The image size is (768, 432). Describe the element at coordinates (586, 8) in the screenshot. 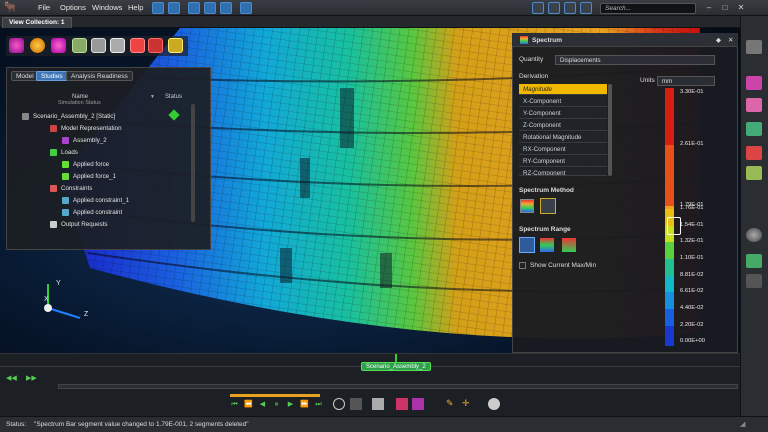

I see `camera-icon` at that location.